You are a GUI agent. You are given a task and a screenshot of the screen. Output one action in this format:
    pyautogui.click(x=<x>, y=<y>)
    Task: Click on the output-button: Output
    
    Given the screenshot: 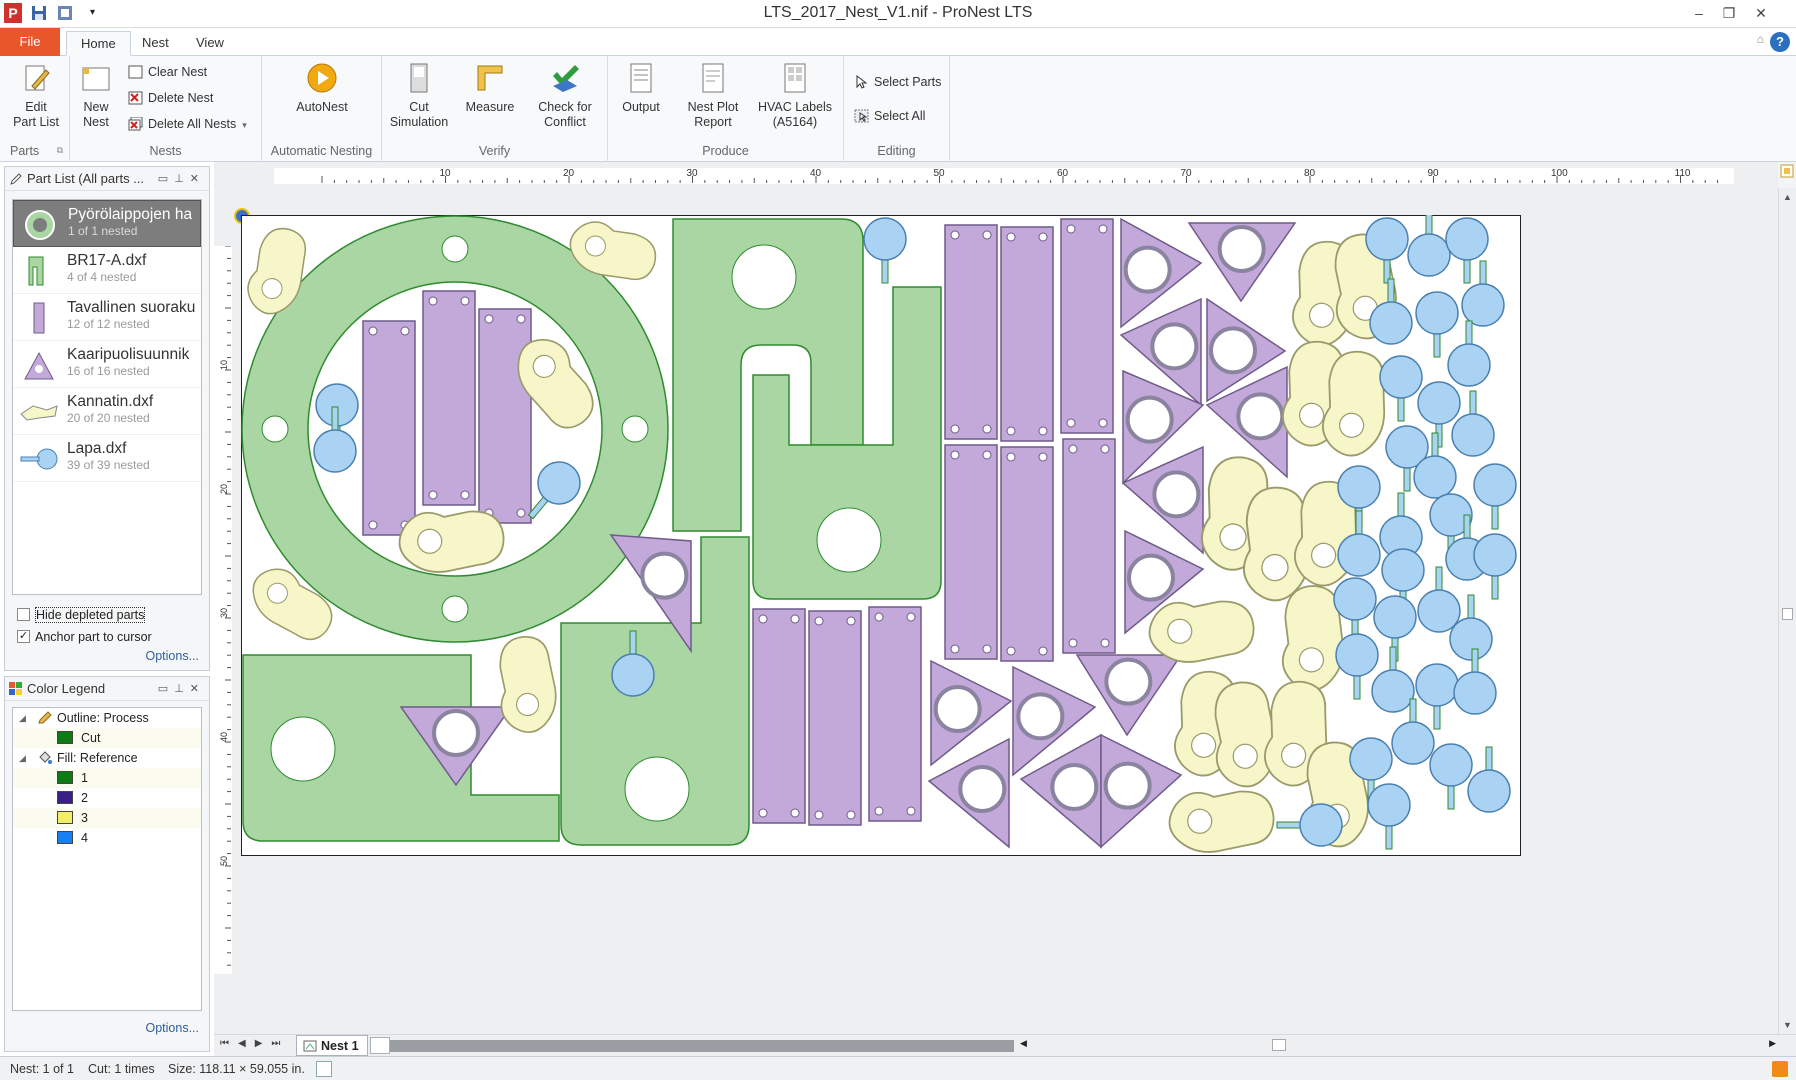 What is the action you would take?
    pyautogui.click(x=641, y=88)
    